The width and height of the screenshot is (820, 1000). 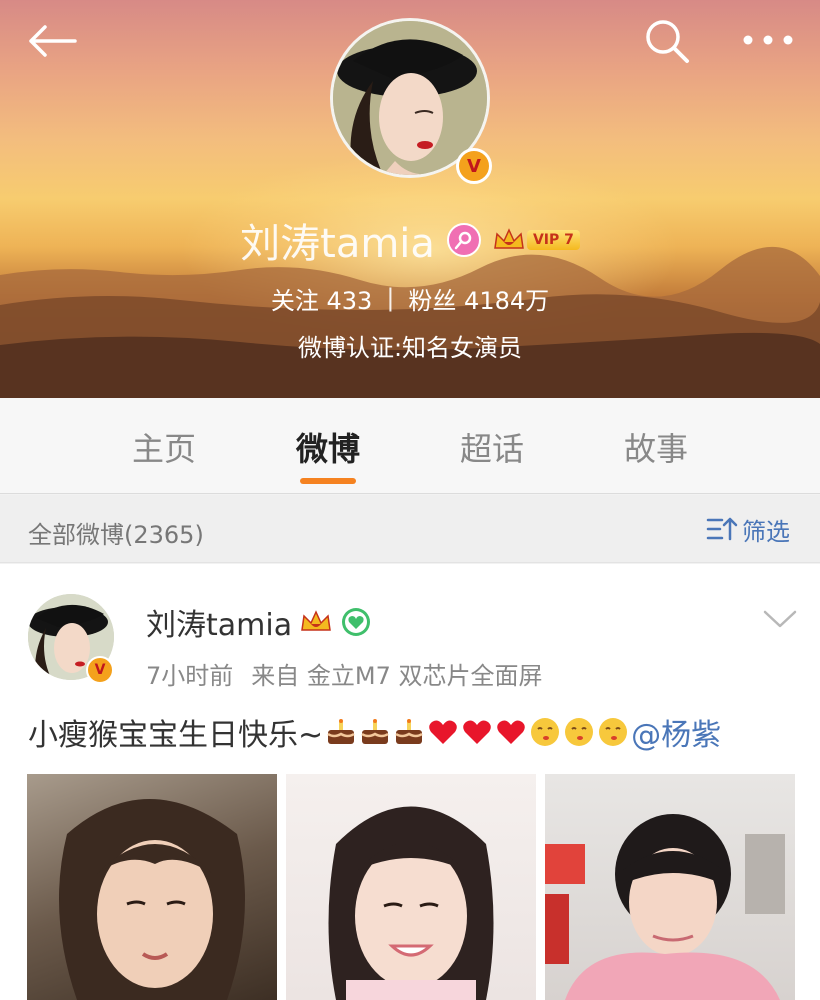 I want to click on following-label: 关注, so click(x=294, y=300).